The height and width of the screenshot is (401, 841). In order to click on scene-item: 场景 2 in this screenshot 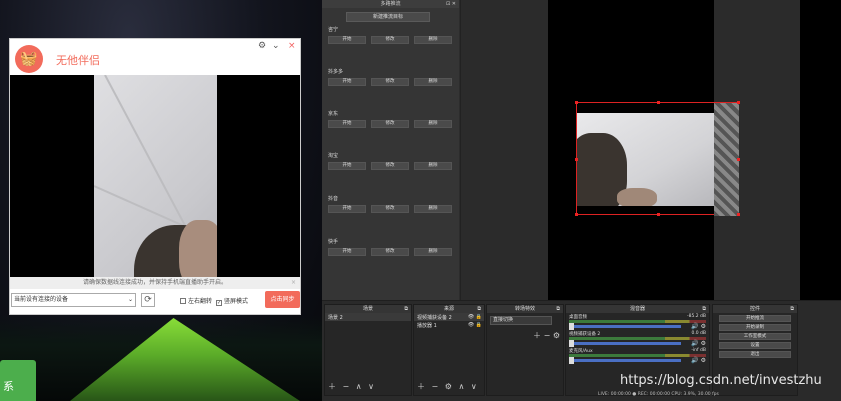, I will do `click(368, 317)`.